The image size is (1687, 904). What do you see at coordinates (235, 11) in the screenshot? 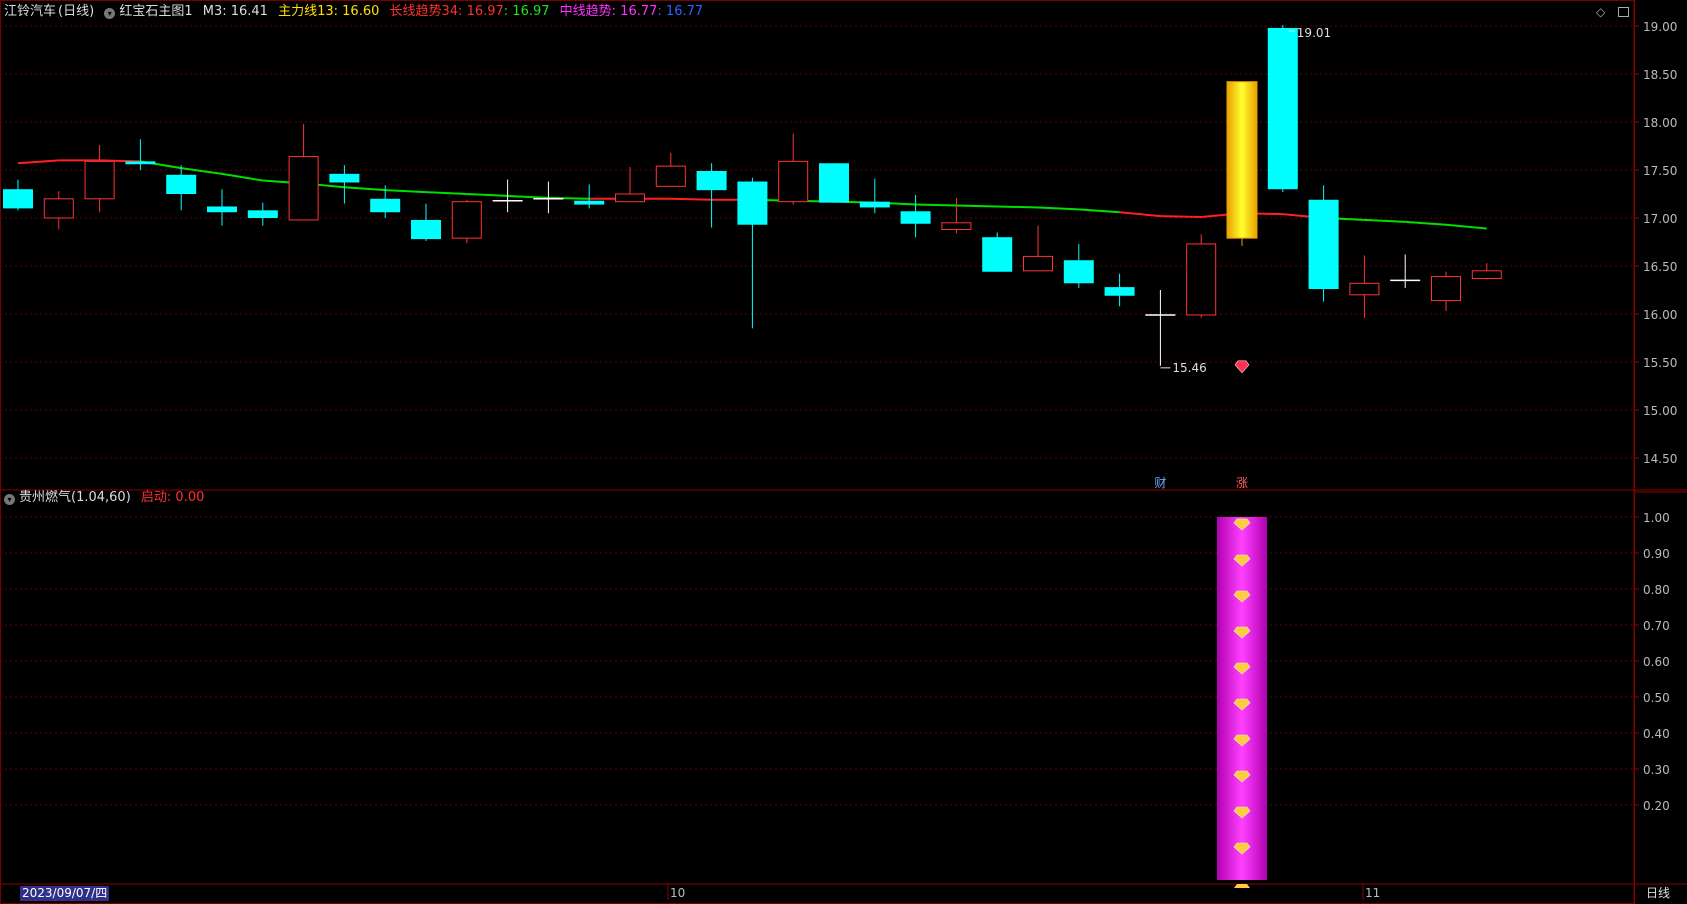
I see `m3-value: M3: 16.41` at bounding box center [235, 11].